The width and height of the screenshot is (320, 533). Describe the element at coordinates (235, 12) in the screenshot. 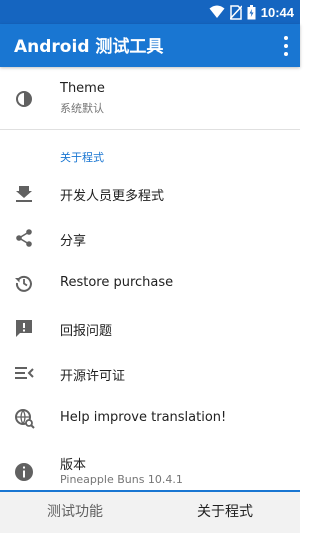

I see `no-sim-icon` at that location.